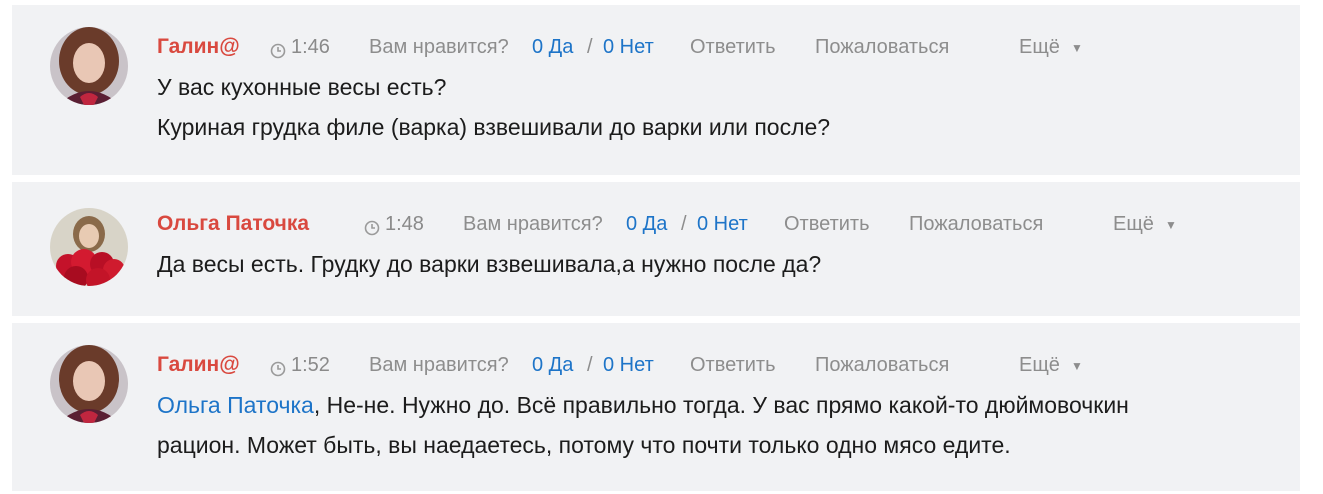 The image size is (1323, 494). What do you see at coordinates (310, 365) in the screenshot?
I see `comment-time: 1:52` at bounding box center [310, 365].